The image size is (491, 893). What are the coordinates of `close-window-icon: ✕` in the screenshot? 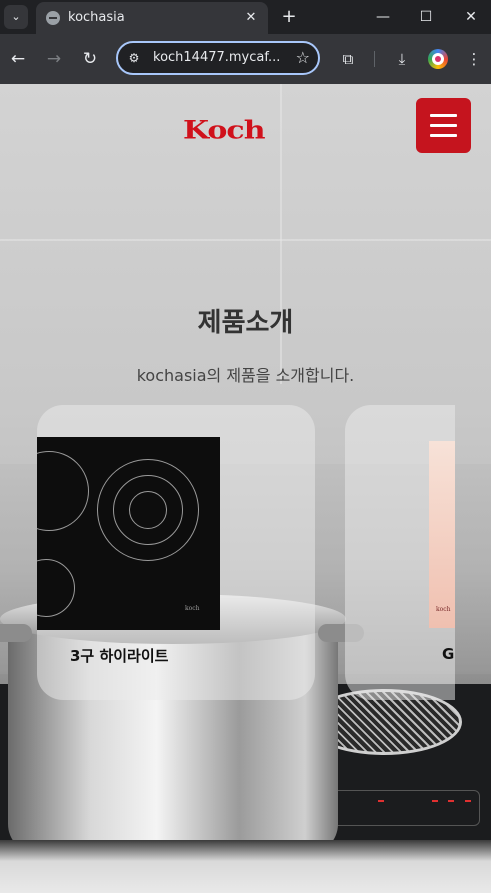 It's located at (471, 17).